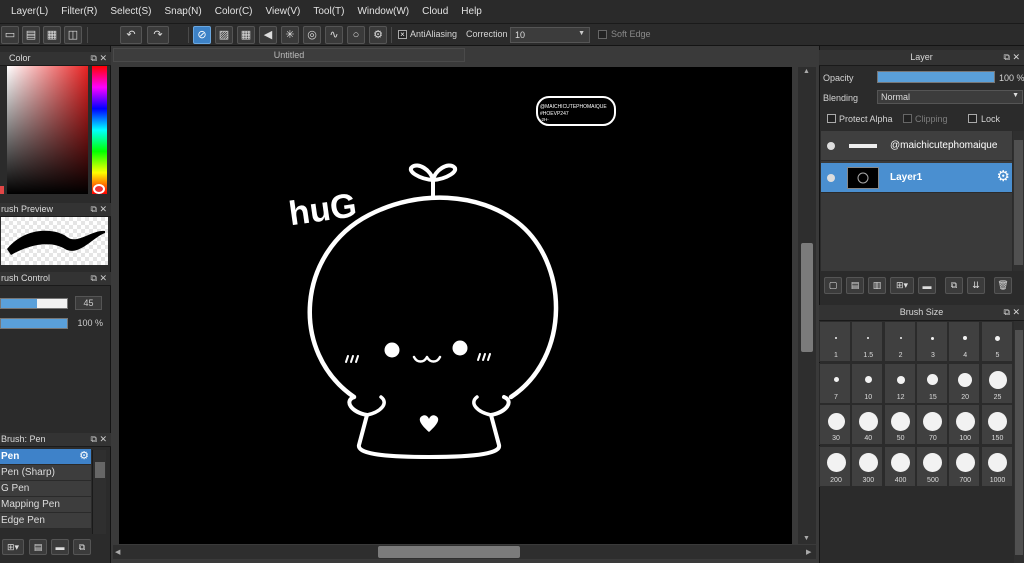  I want to click on brush-size-cell: 1000, so click(996, 466).